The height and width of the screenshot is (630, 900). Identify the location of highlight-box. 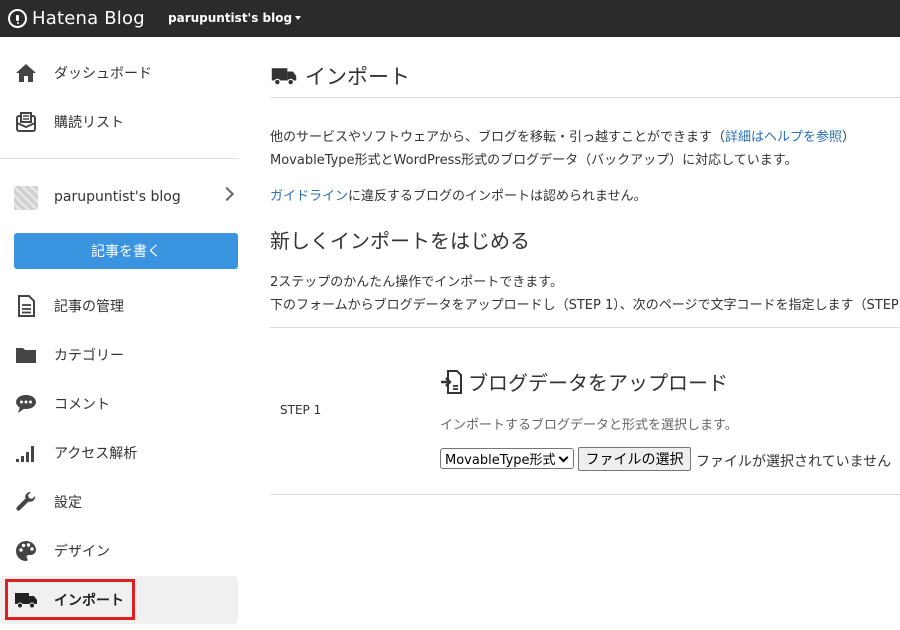
(70, 599).